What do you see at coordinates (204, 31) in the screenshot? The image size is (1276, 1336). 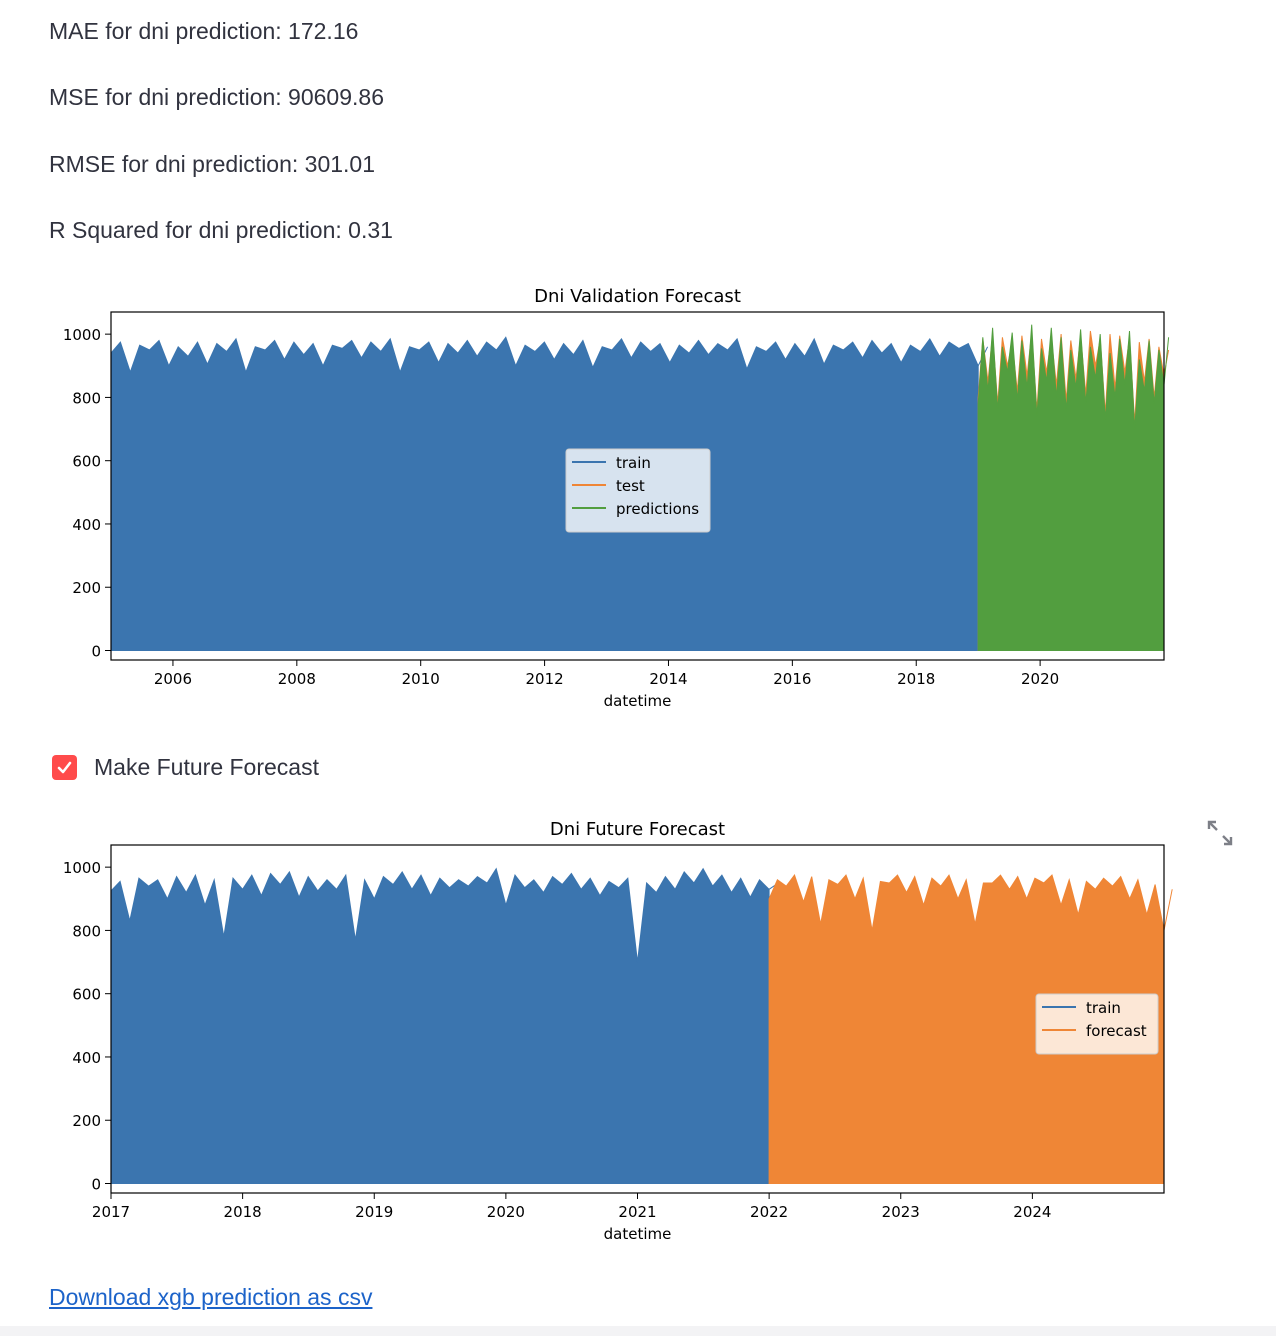 I see `metric-mae: MAE for dni prediction: 172.16` at bounding box center [204, 31].